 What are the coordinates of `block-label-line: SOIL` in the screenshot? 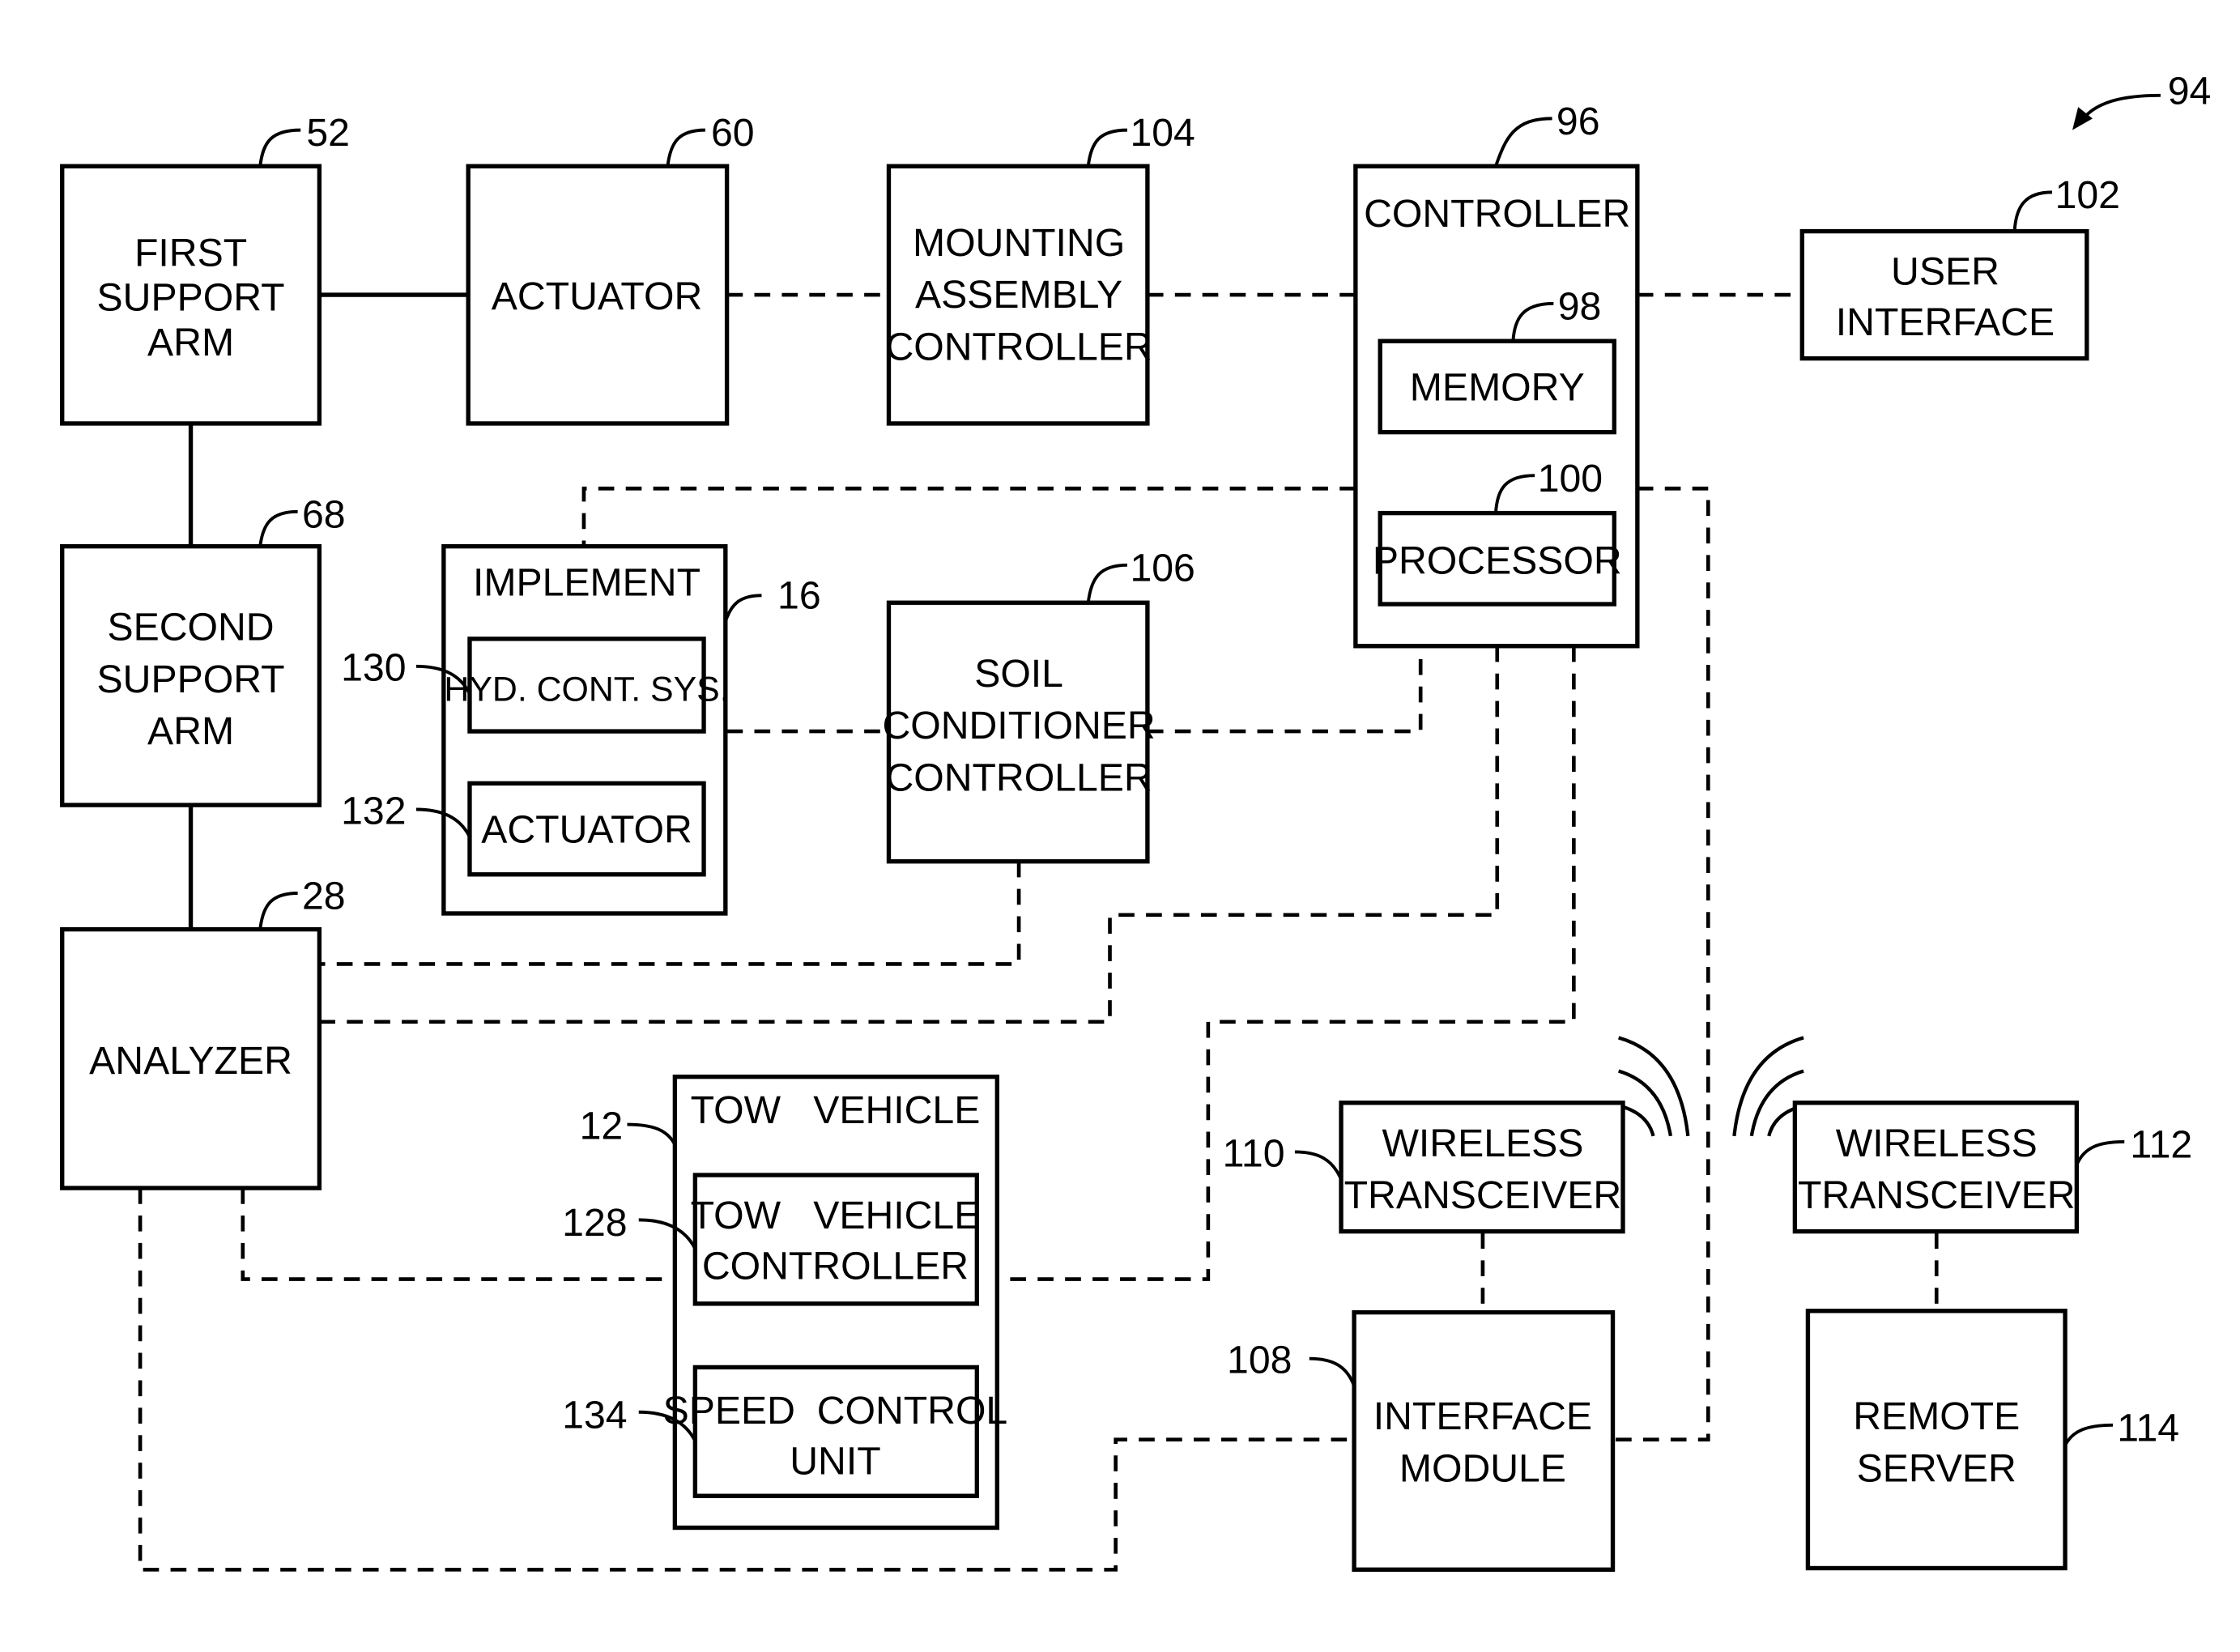 It's located at (1018, 674).